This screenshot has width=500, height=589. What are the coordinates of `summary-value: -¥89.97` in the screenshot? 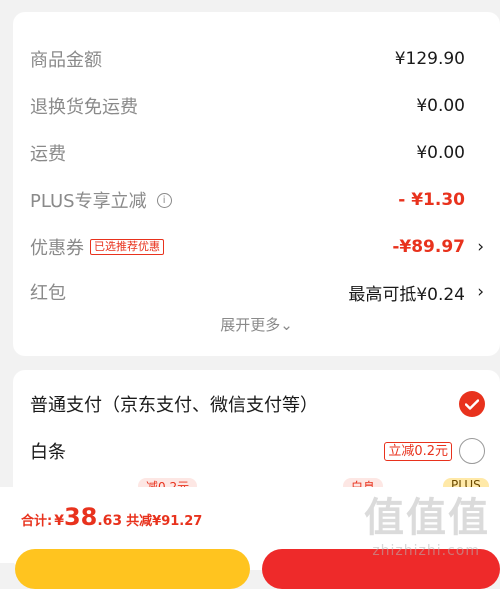 It's located at (428, 247).